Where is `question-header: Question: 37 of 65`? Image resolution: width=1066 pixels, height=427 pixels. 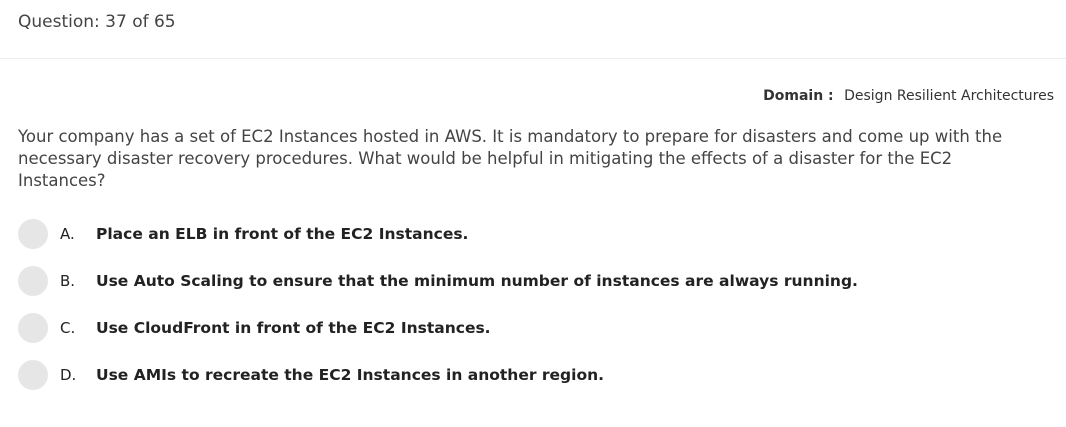 question-header: Question: 37 of 65 is located at coordinates (533, 29).